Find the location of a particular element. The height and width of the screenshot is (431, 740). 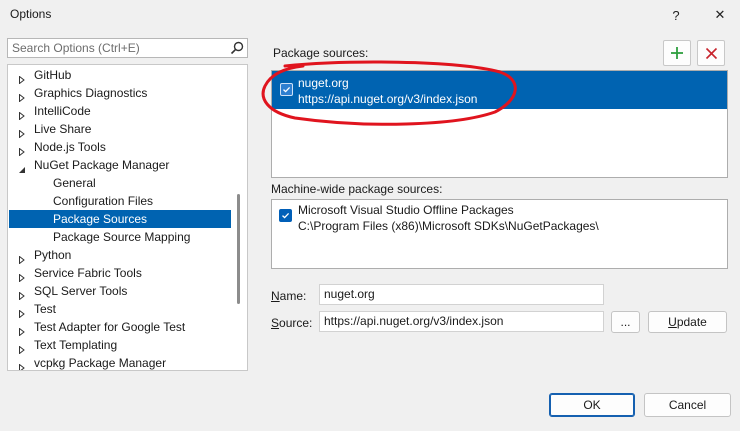

tree-item-label: SQL Server Tools is located at coordinates (81, 291).